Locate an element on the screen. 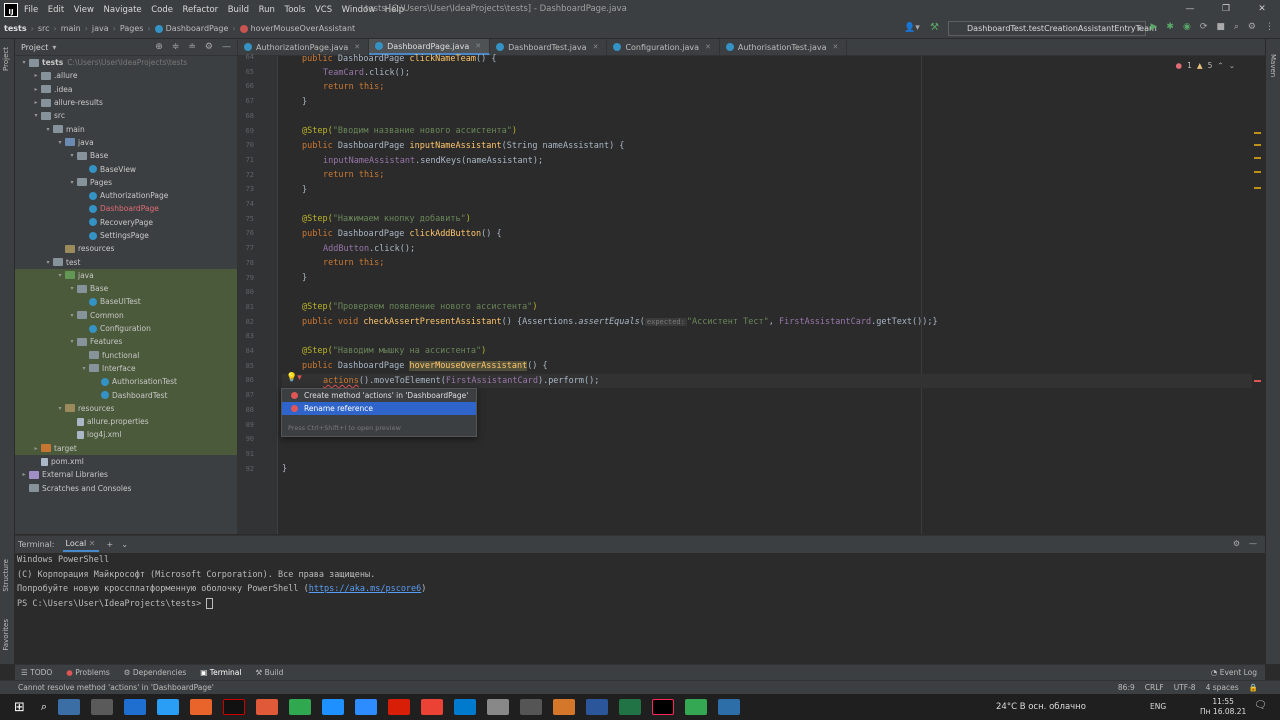 Image resolution: width=1280 pixels, height=720 pixels. menu-vcs: VCS is located at coordinates (323, 10).